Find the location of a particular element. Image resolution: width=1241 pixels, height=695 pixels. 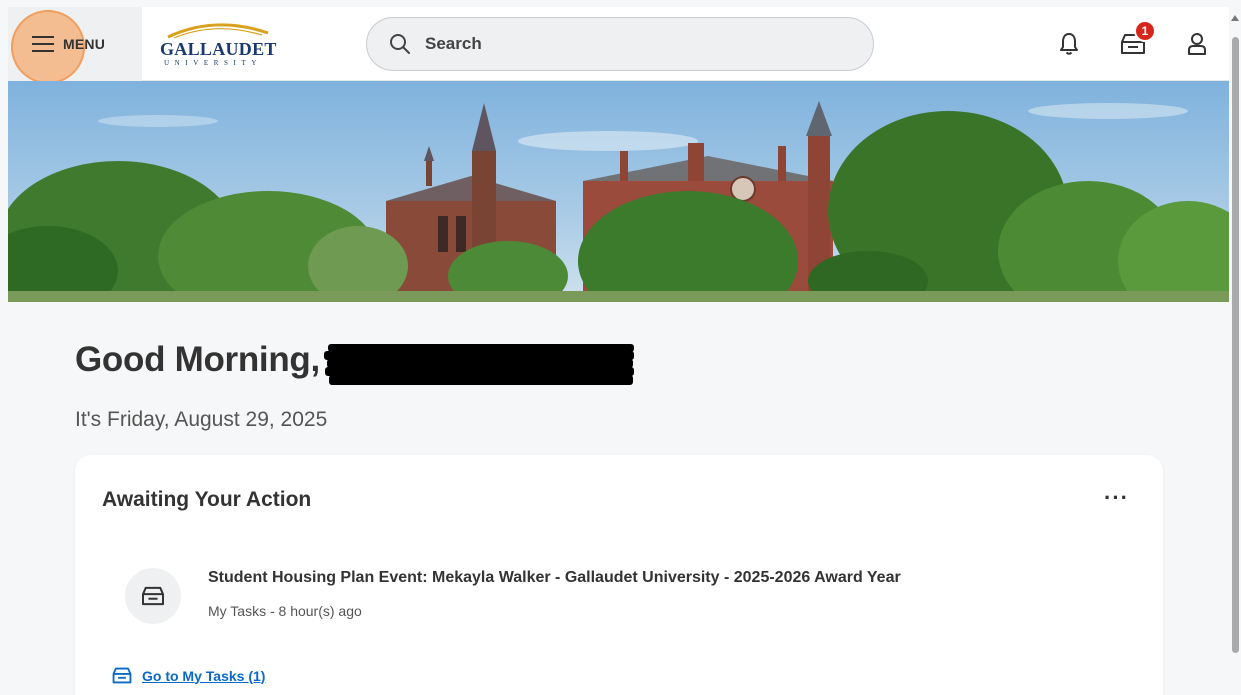

user-icon is located at coordinates (1197, 44).